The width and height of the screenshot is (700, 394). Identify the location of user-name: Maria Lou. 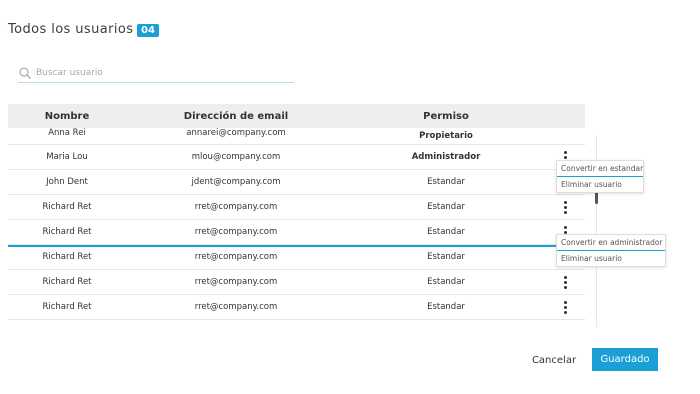
(67, 157).